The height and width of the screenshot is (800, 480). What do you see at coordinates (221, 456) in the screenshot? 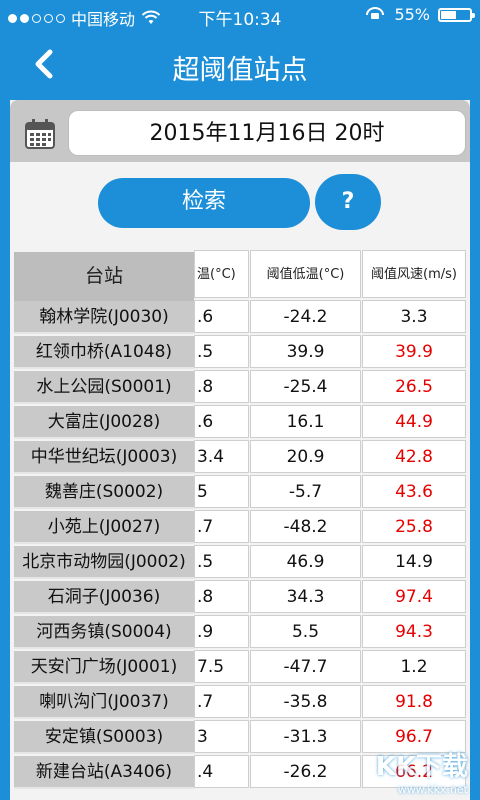
I see `cell-high-temp: 3.4` at bounding box center [221, 456].